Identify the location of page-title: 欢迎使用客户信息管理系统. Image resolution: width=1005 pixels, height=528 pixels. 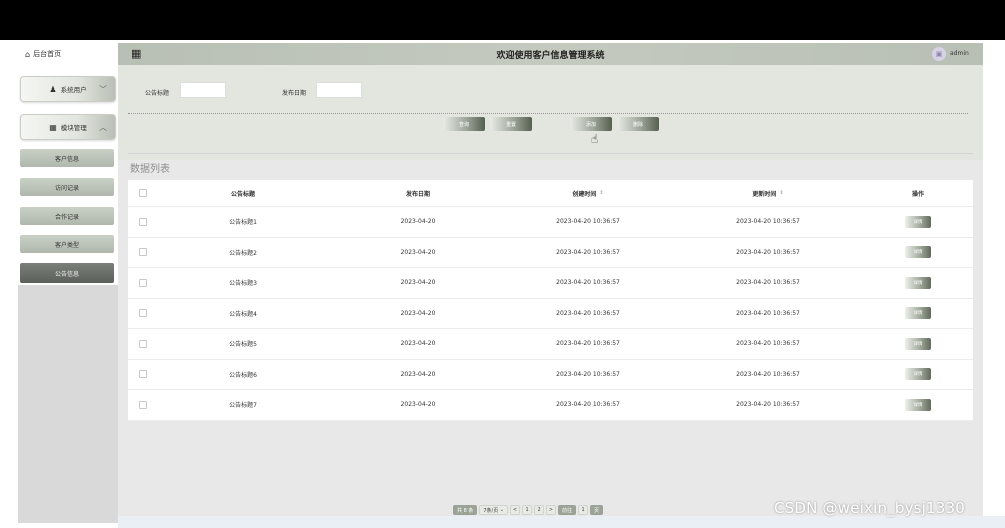
(550, 56).